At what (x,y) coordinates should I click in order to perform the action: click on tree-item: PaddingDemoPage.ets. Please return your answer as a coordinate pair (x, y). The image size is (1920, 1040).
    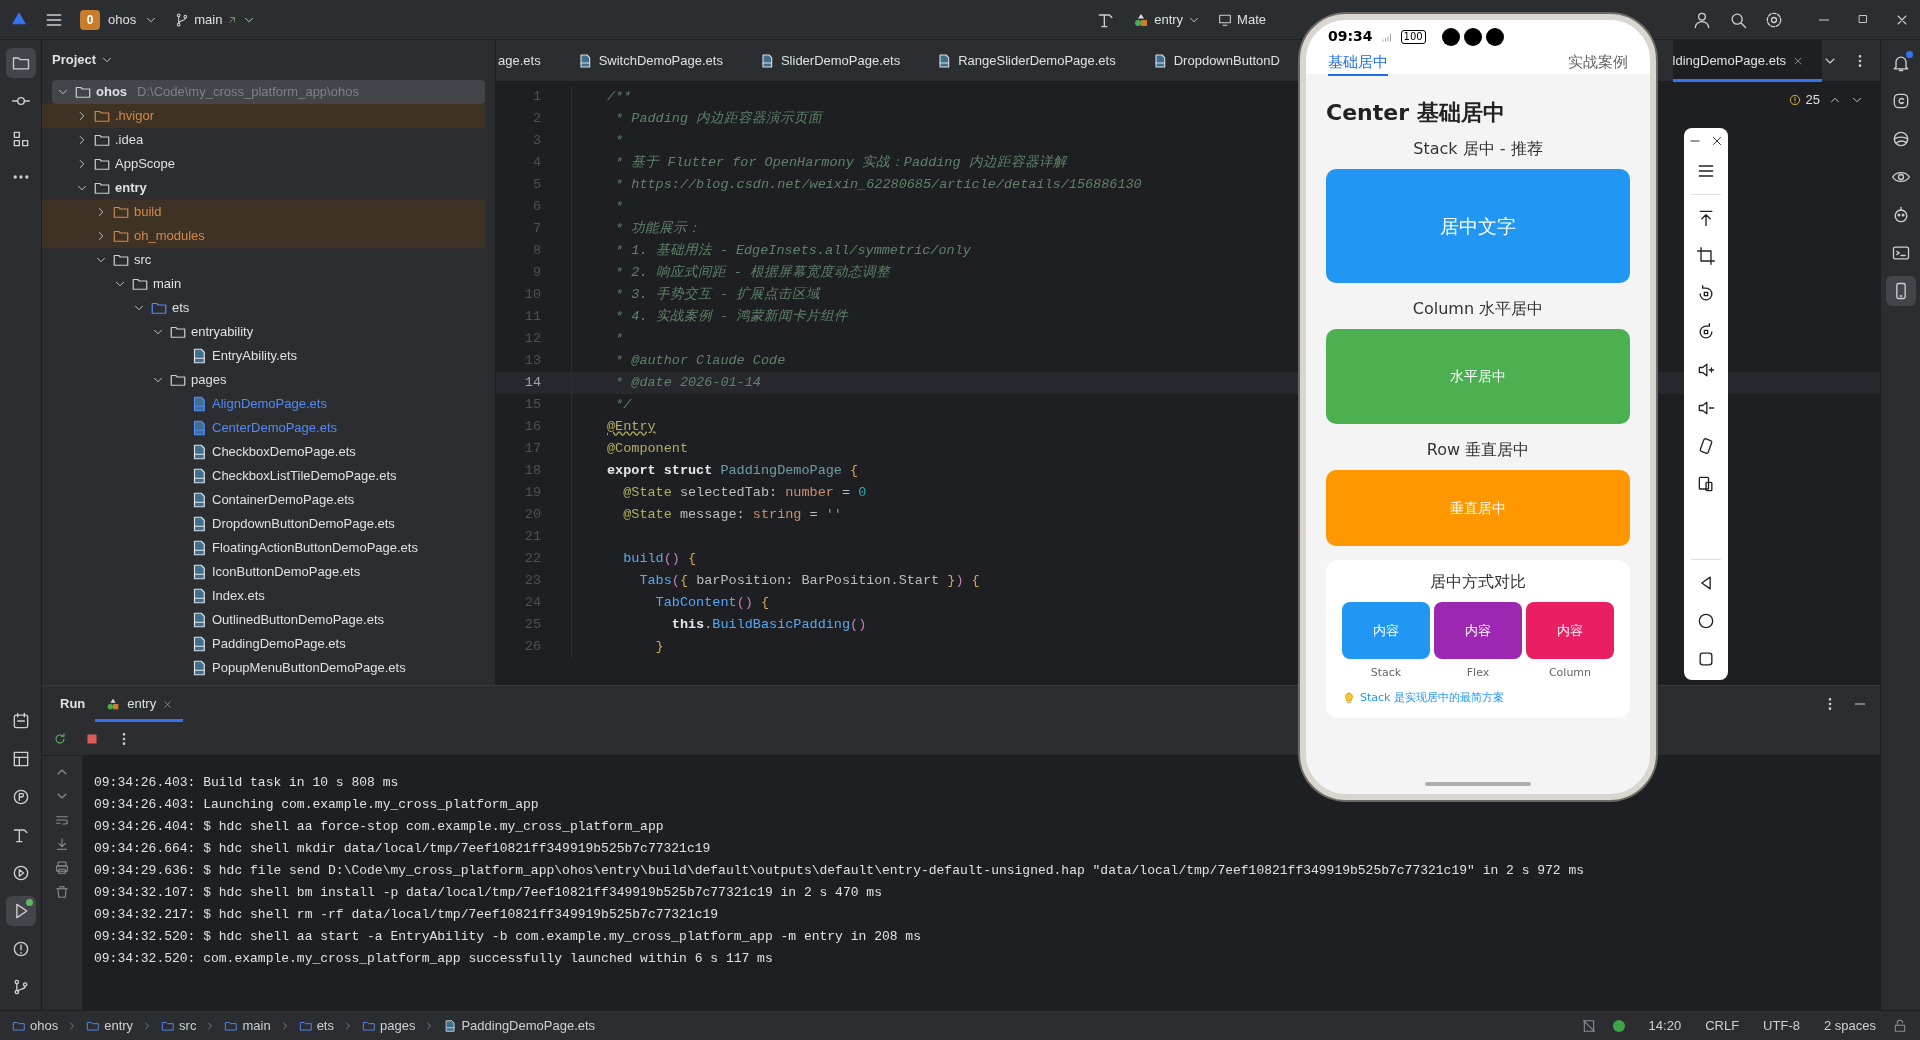
    Looking at the image, I should click on (263, 644).